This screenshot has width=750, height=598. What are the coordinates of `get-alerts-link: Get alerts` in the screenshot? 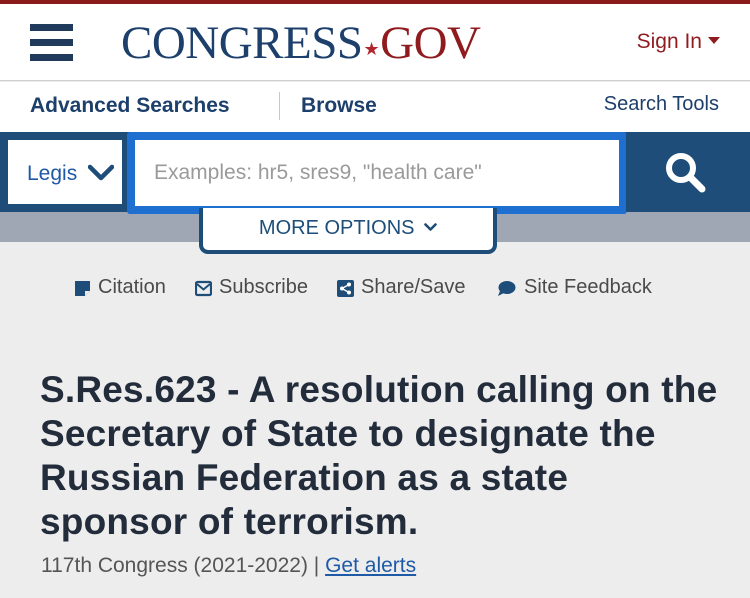 It's located at (370, 565).